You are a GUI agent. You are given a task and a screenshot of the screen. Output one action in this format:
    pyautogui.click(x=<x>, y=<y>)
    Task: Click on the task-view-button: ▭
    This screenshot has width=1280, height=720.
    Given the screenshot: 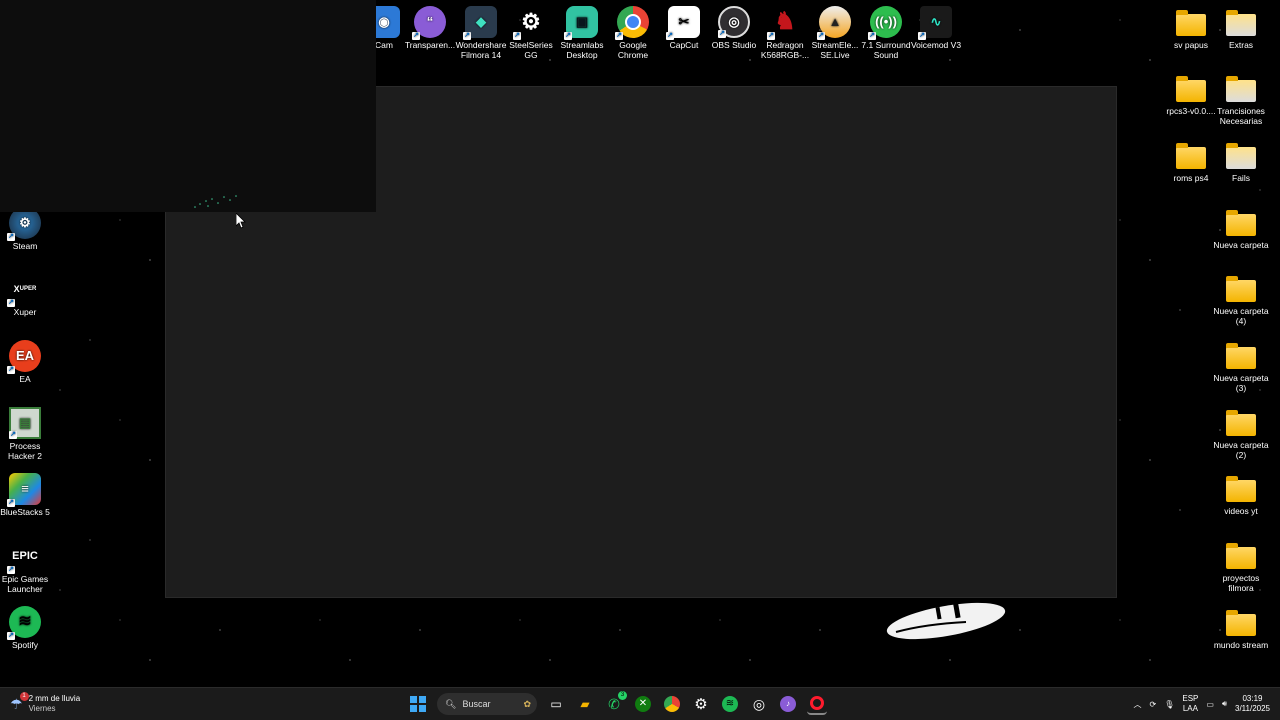 What is the action you would take?
    pyautogui.click(x=556, y=704)
    